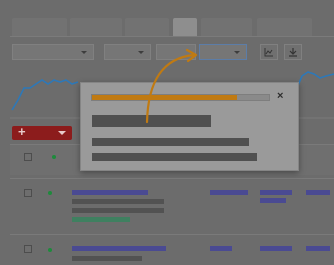  What do you see at coordinates (54, 157) in the screenshot?
I see `status-column-icon` at bounding box center [54, 157].